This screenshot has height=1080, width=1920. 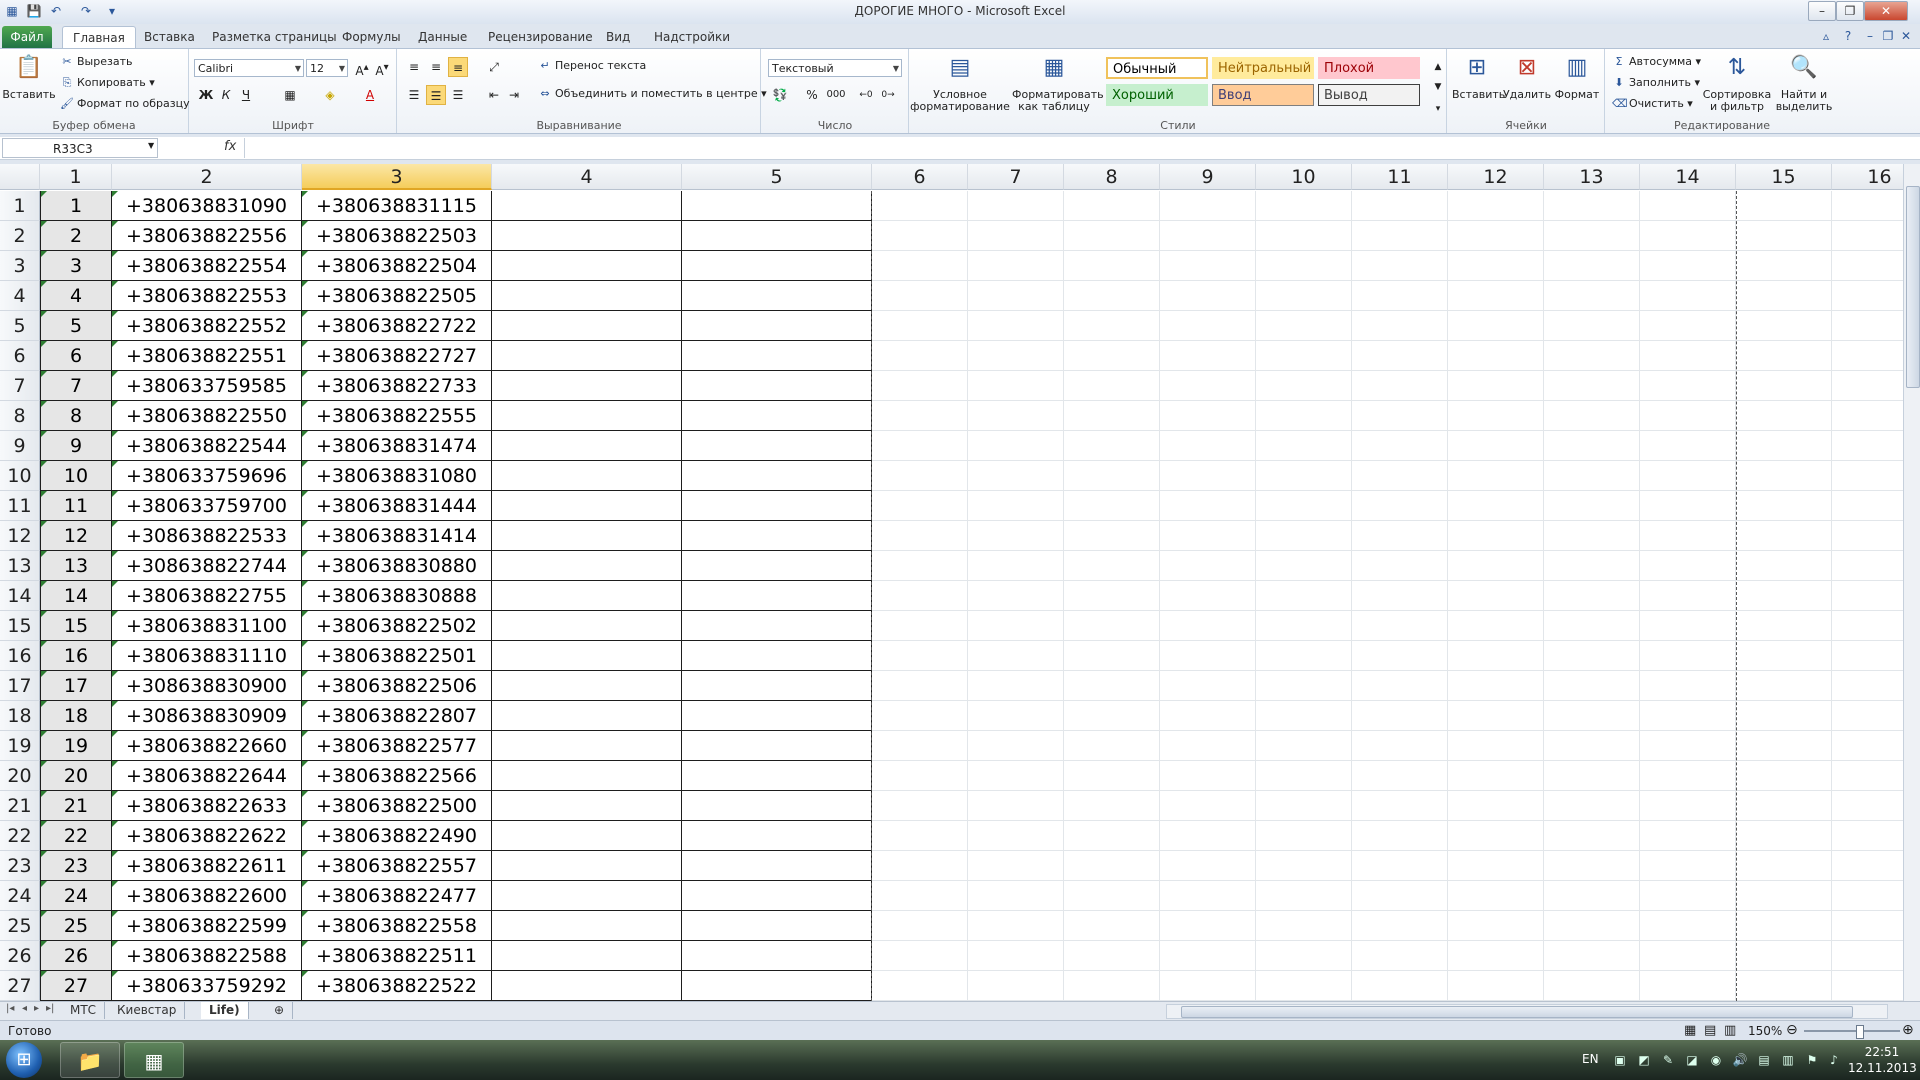 I want to click on row-header-25: 25, so click(x=20, y=926).